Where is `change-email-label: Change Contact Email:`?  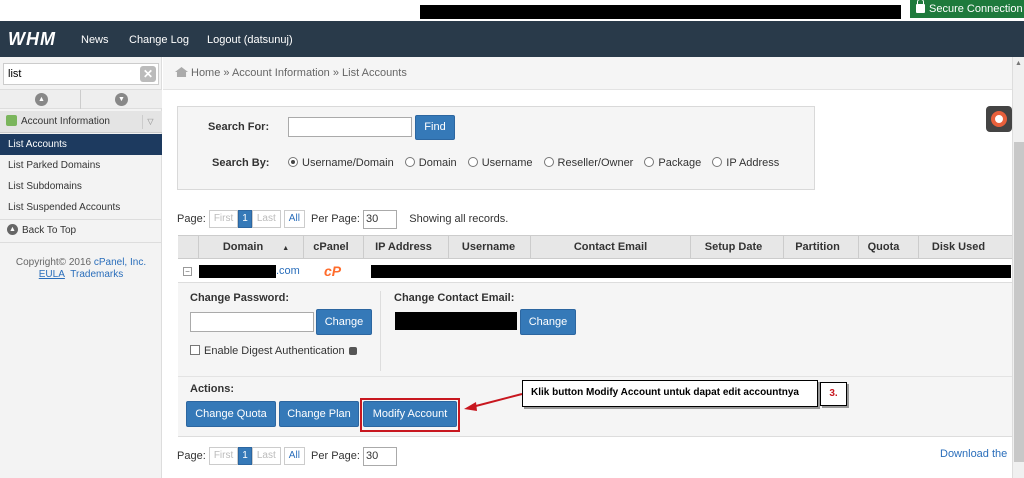
change-email-label: Change Contact Email: is located at coordinates (454, 298).